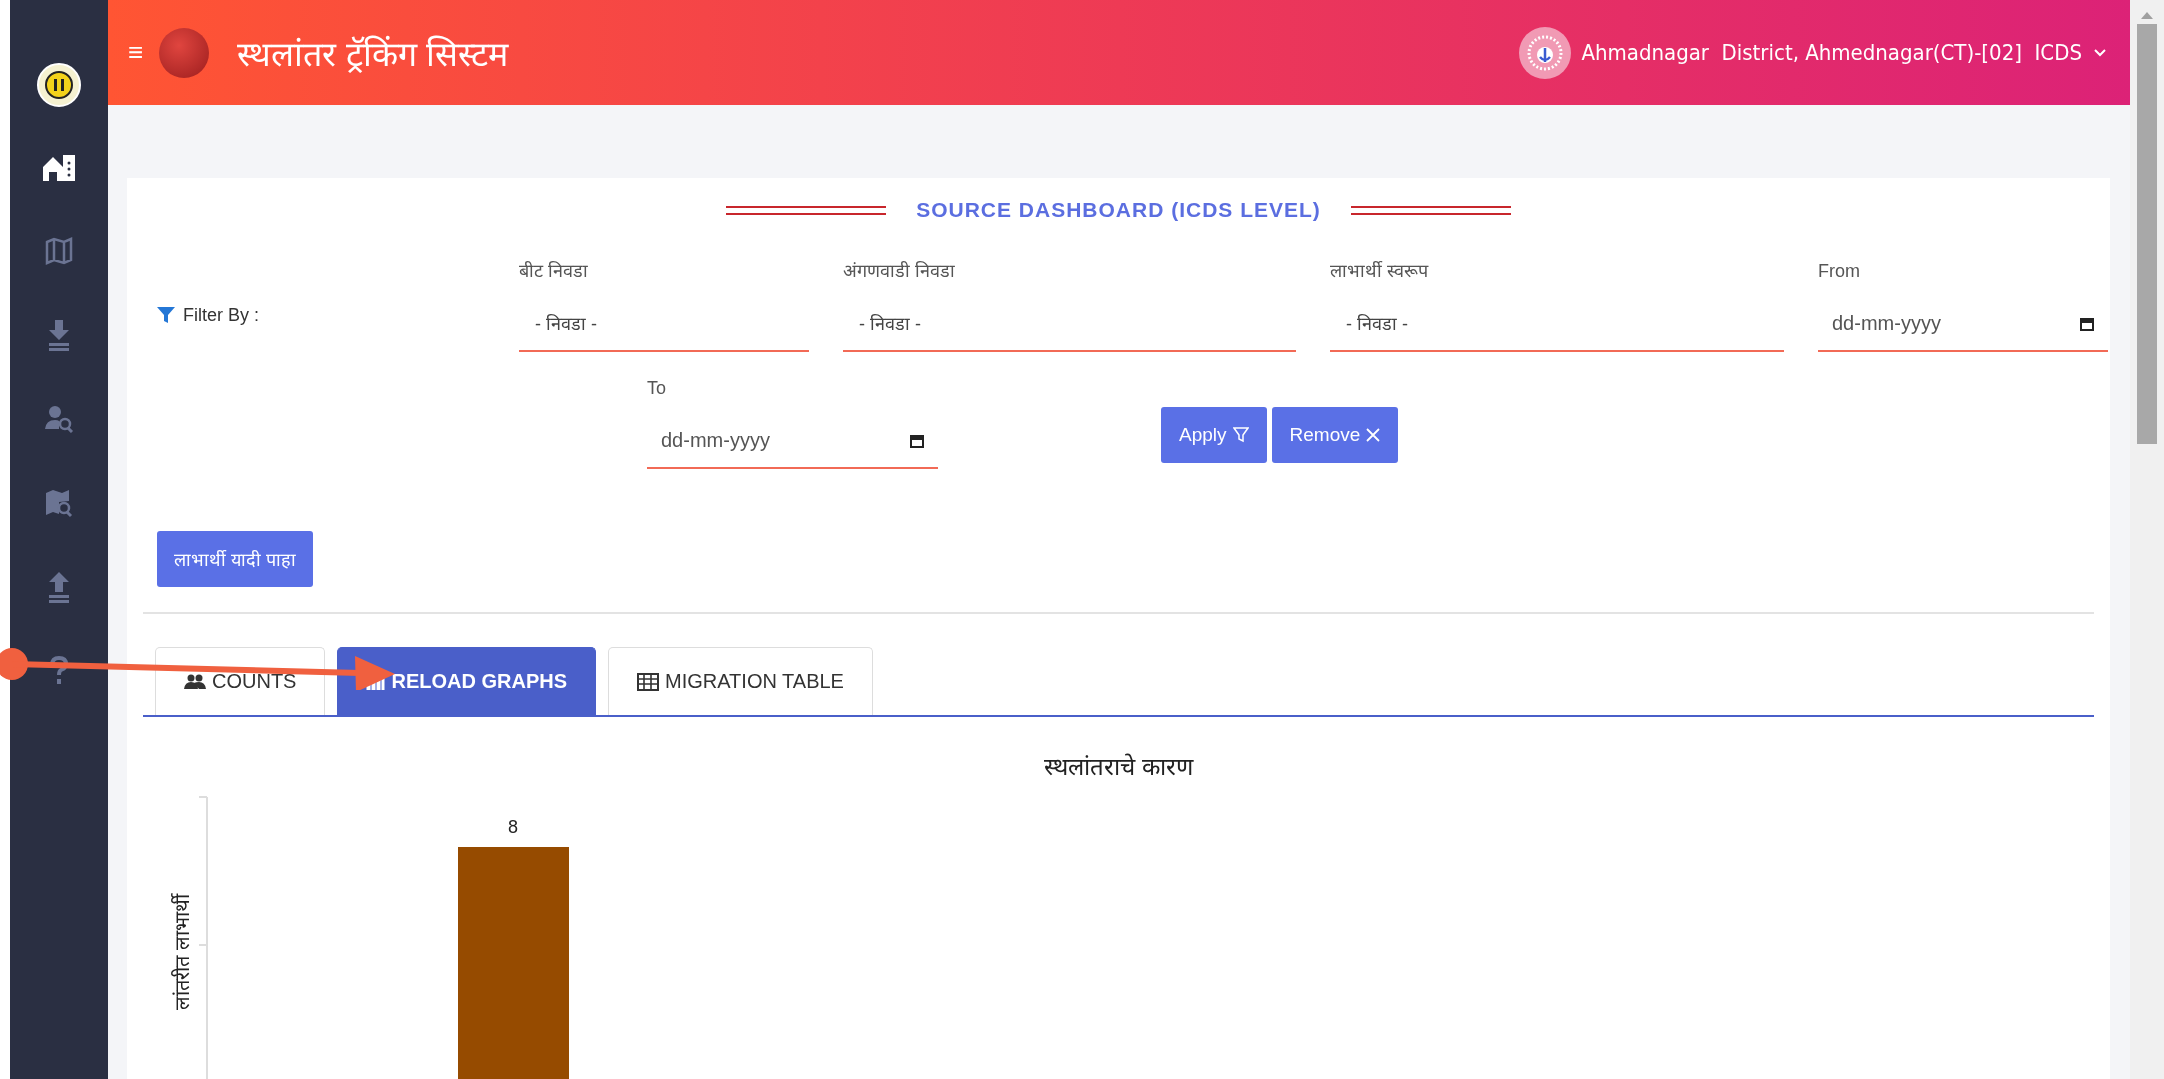 The image size is (2164, 1079). What do you see at coordinates (59, 671) in the screenshot?
I see `help-icon` at bounding box center [59, 671].